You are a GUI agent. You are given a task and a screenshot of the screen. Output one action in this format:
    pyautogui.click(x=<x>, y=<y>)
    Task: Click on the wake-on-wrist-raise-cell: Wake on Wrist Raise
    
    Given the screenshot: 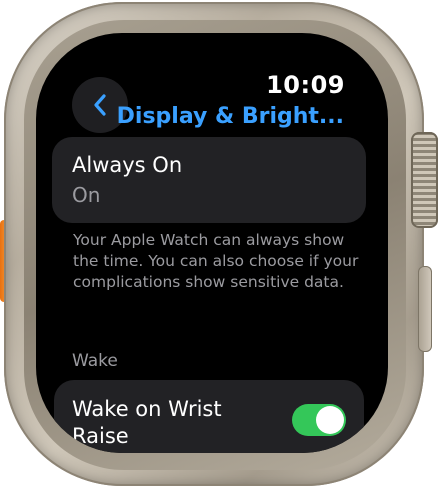 What is the action you would take?
    pyautogui.click(x=209, y=416)
    